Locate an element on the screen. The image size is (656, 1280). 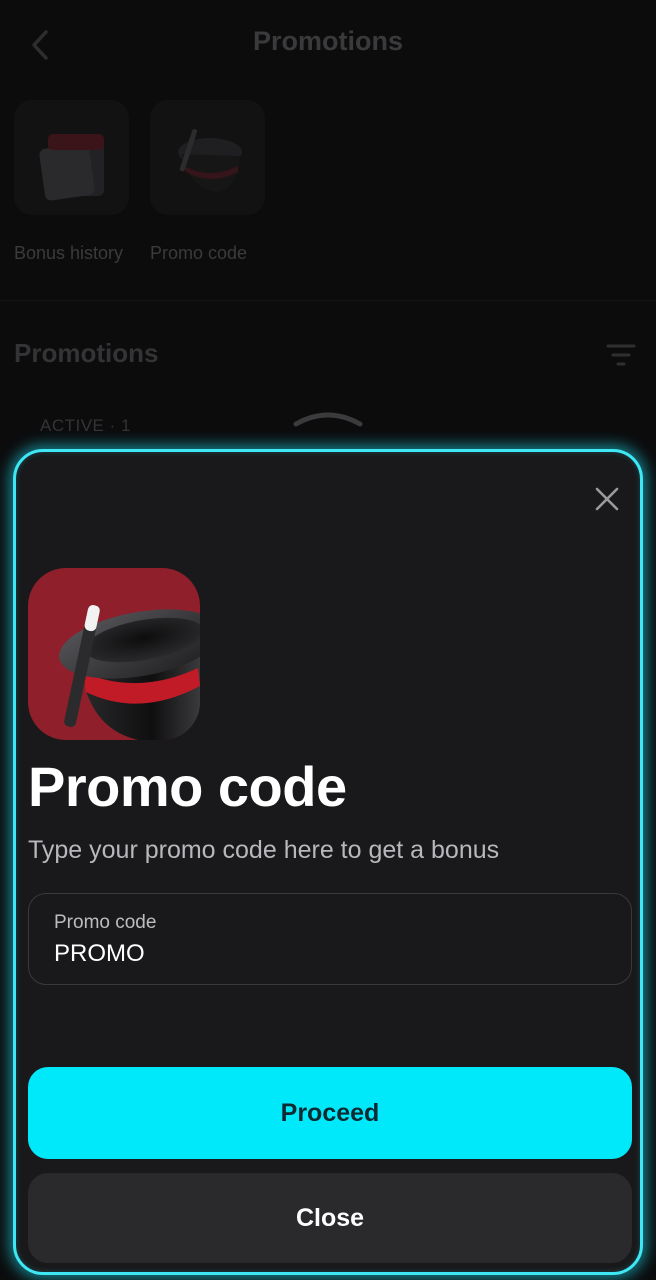
shortcut-promo-code: Promo code is located at coordinates (207, 182).